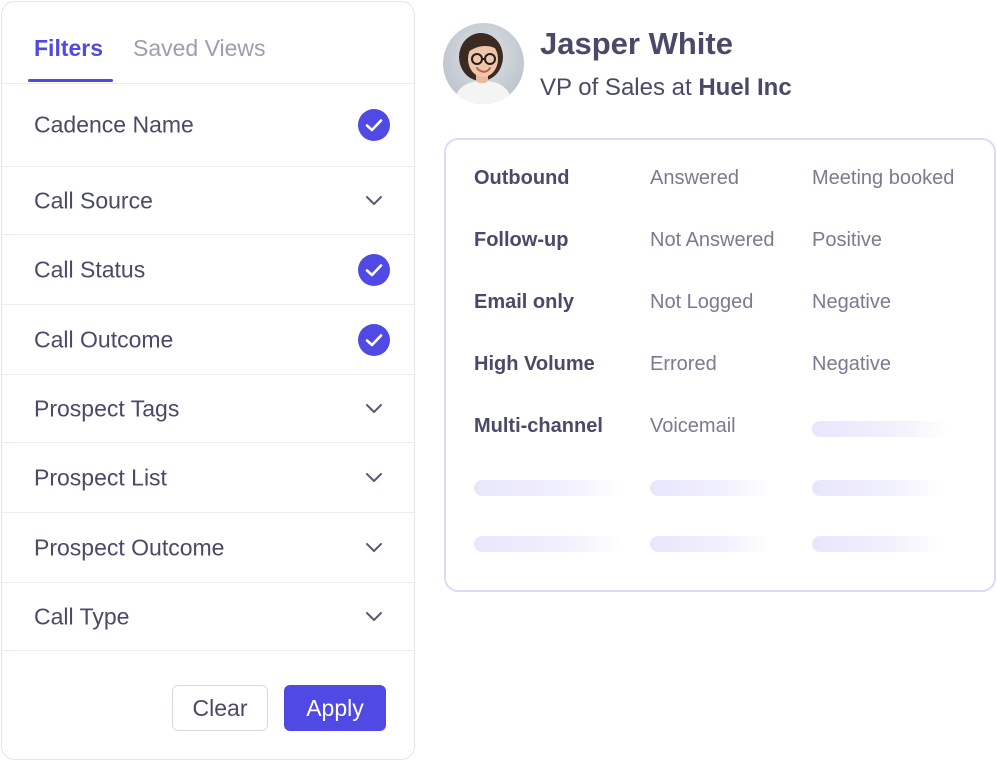  I want to click on filter-row-call-outcome: Call Outcome, so click(208, 340).